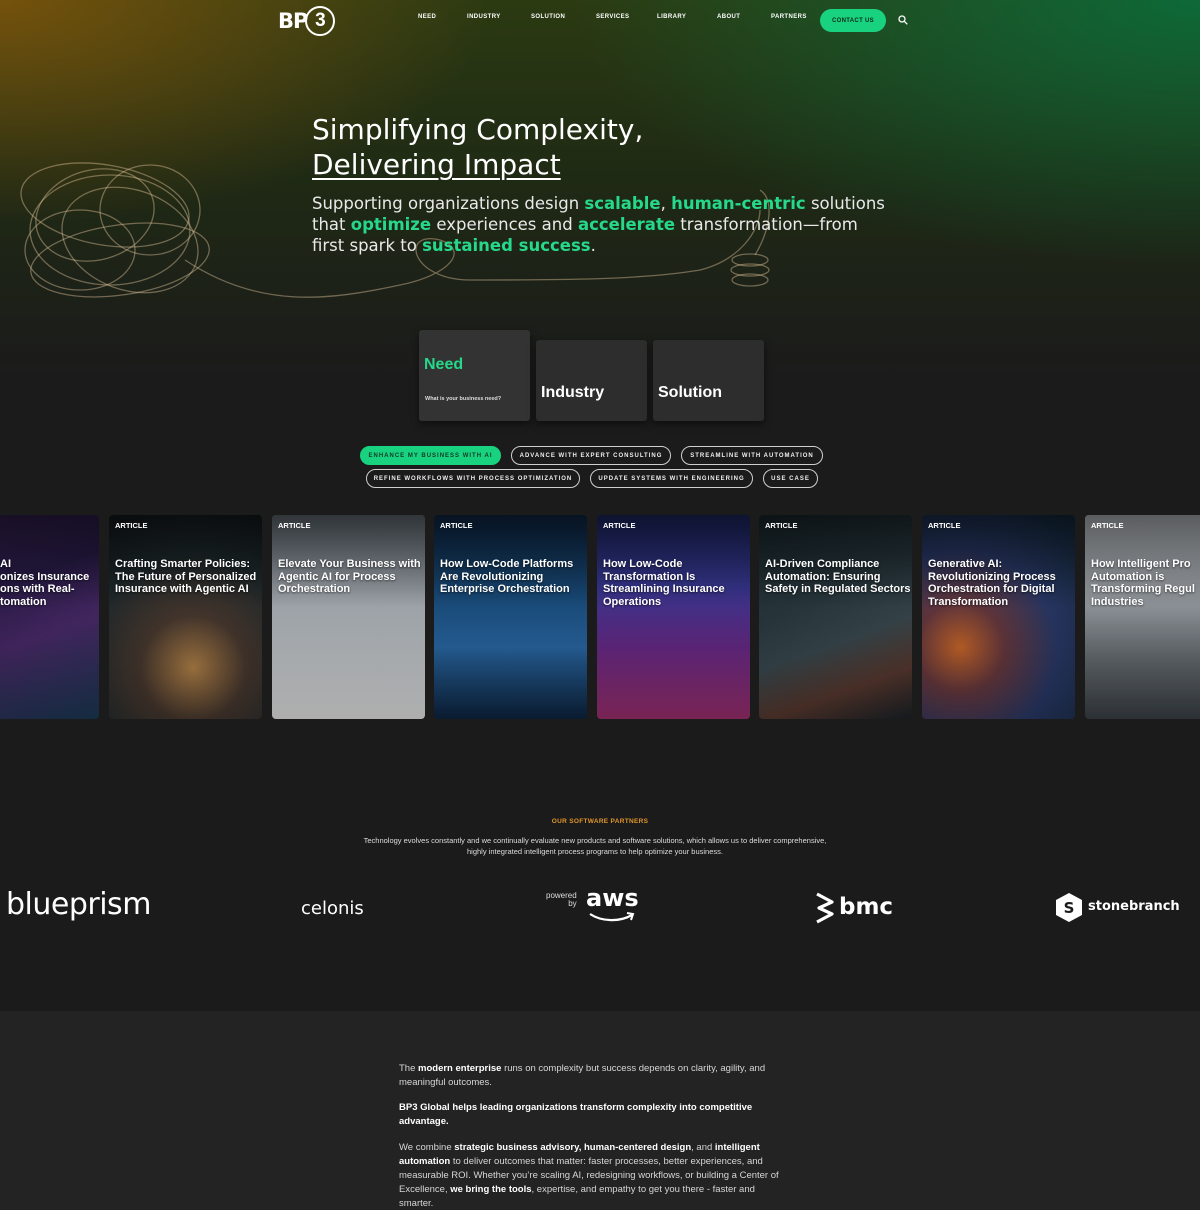 Image resolution: width=1200 pixels, height=1210 pixels. Describe the element at coordinates (591, 455) in the screenshot. I see `pill-expert-consulting: ADVANCE WITH EXPERT CONSULTING` at that location.